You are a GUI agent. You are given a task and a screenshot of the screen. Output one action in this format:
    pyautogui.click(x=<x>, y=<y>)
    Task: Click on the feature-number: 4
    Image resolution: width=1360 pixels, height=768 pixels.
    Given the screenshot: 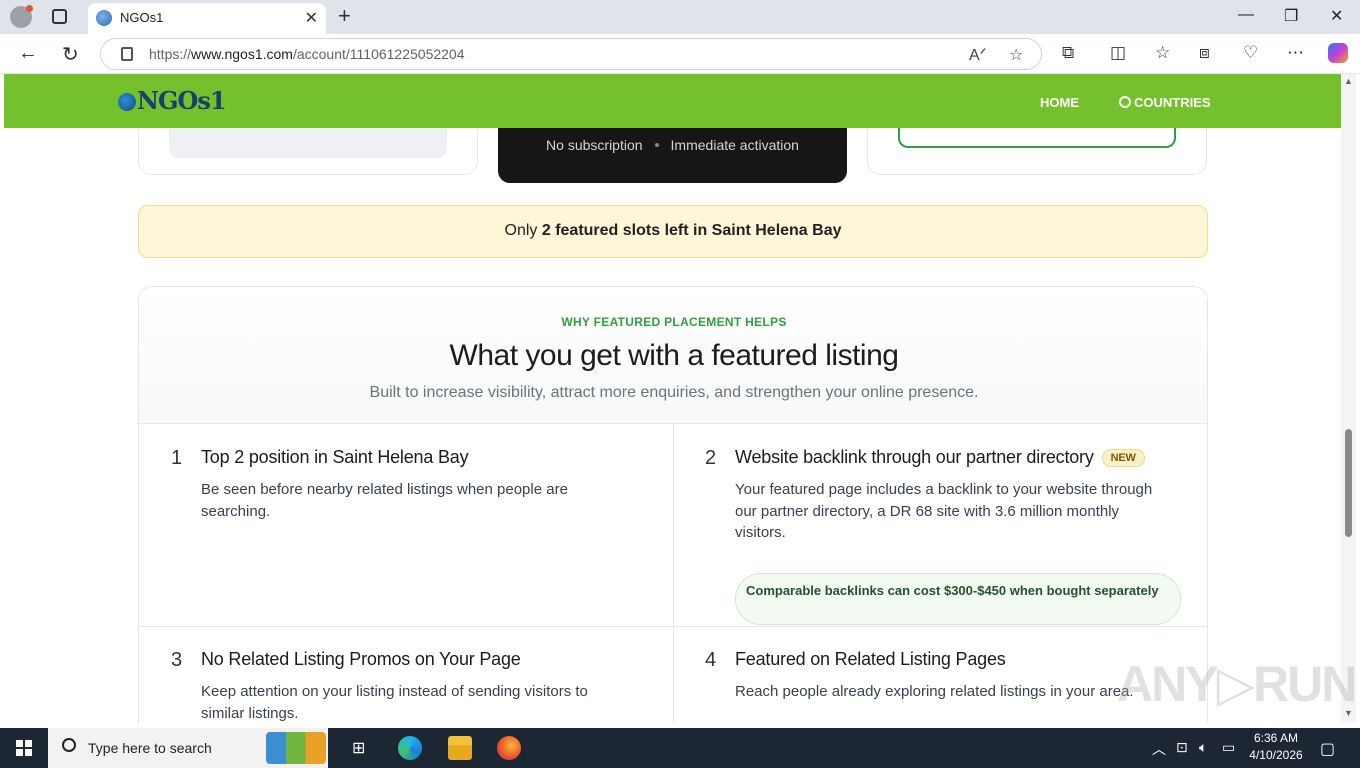 What is the action you would take?
    pyautogui.click(x=711, y=660)
    